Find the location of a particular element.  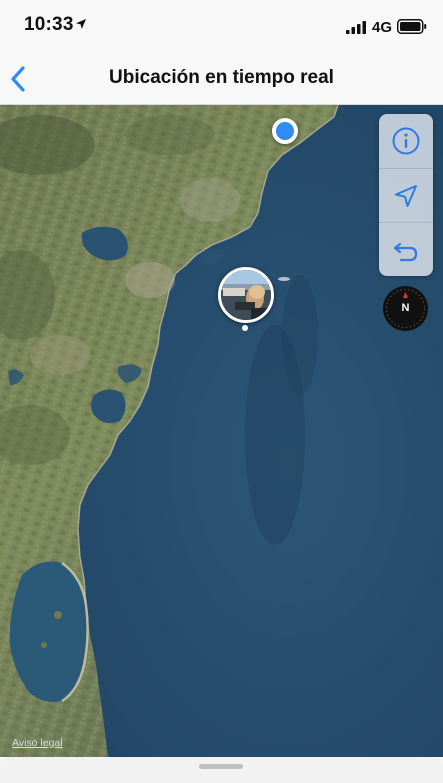

friend-location-avatar is located at coordinates (246, 295).